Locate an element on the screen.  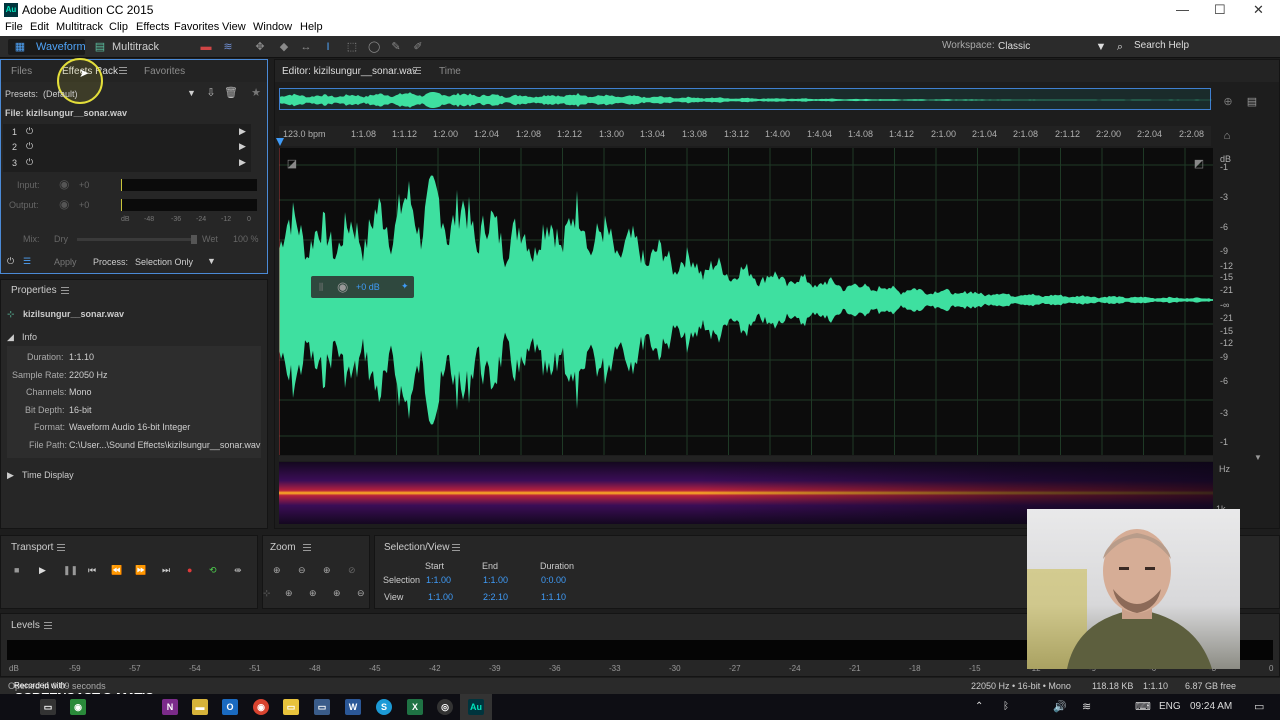
selection-start: 1:1.00 is located at coordinates (438, 580).